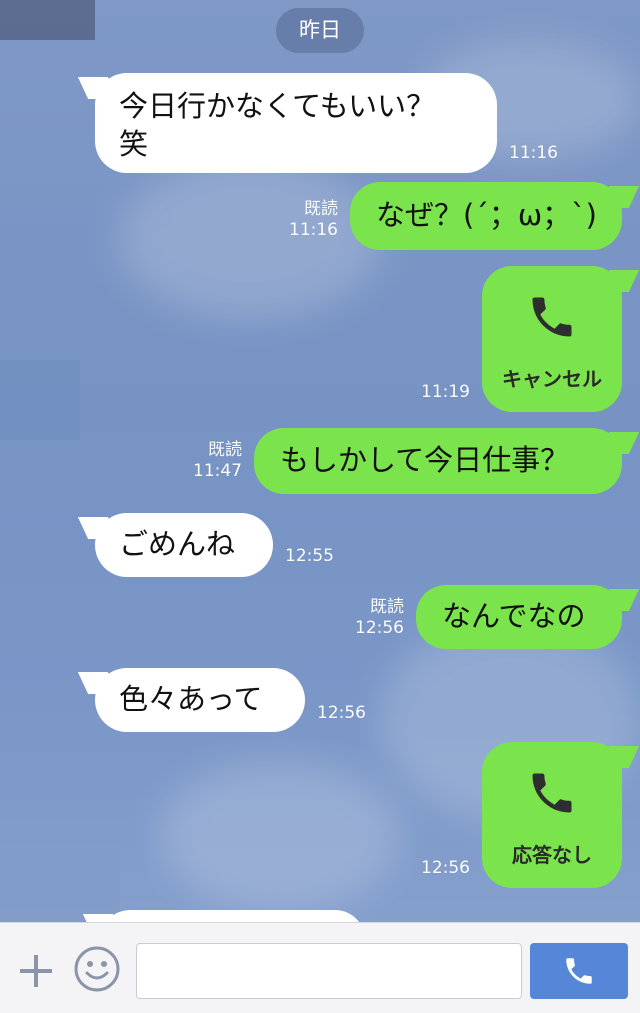 The height and width of the screenshot is (1013, 640). What do you see at coordinates (514, 616) in the screenshot?
I see `message-text: なんでなの` at bounding box center [514, 616].